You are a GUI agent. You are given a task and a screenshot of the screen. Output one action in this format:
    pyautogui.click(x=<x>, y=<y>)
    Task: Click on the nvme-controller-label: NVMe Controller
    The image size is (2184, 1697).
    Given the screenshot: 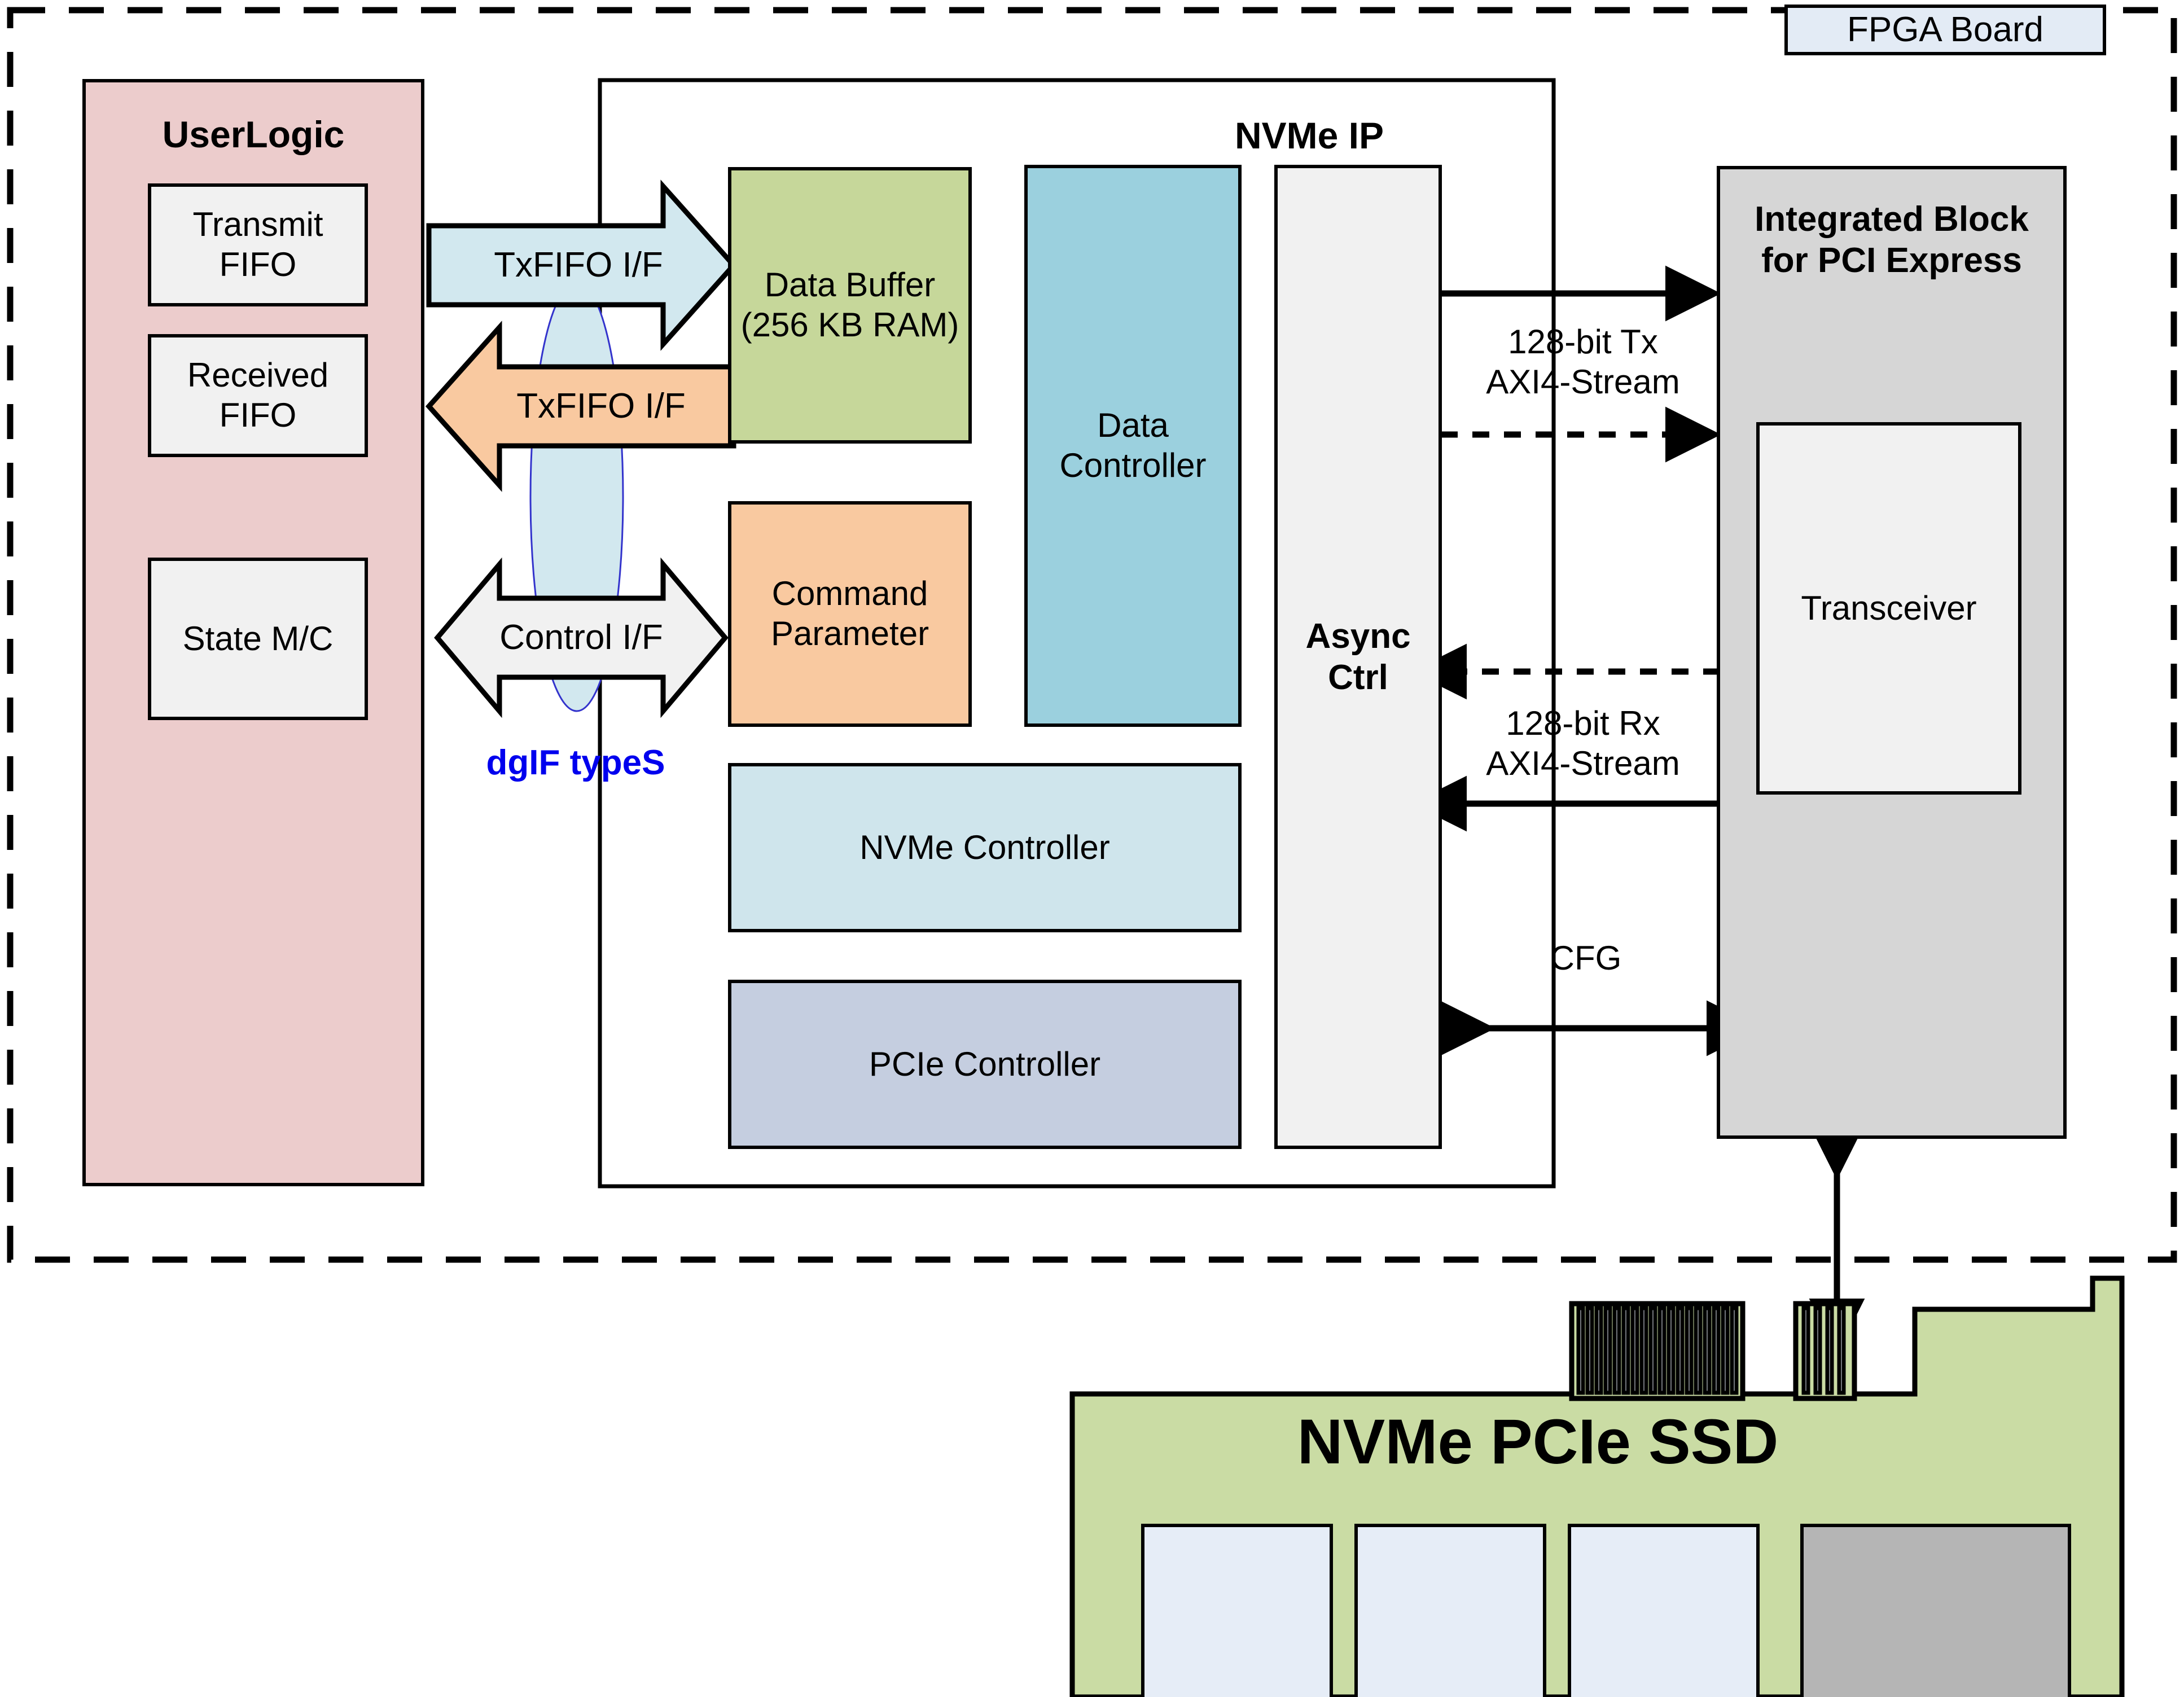 What is the action you would take?
    pyautogui.click(x=984, y=847)
    